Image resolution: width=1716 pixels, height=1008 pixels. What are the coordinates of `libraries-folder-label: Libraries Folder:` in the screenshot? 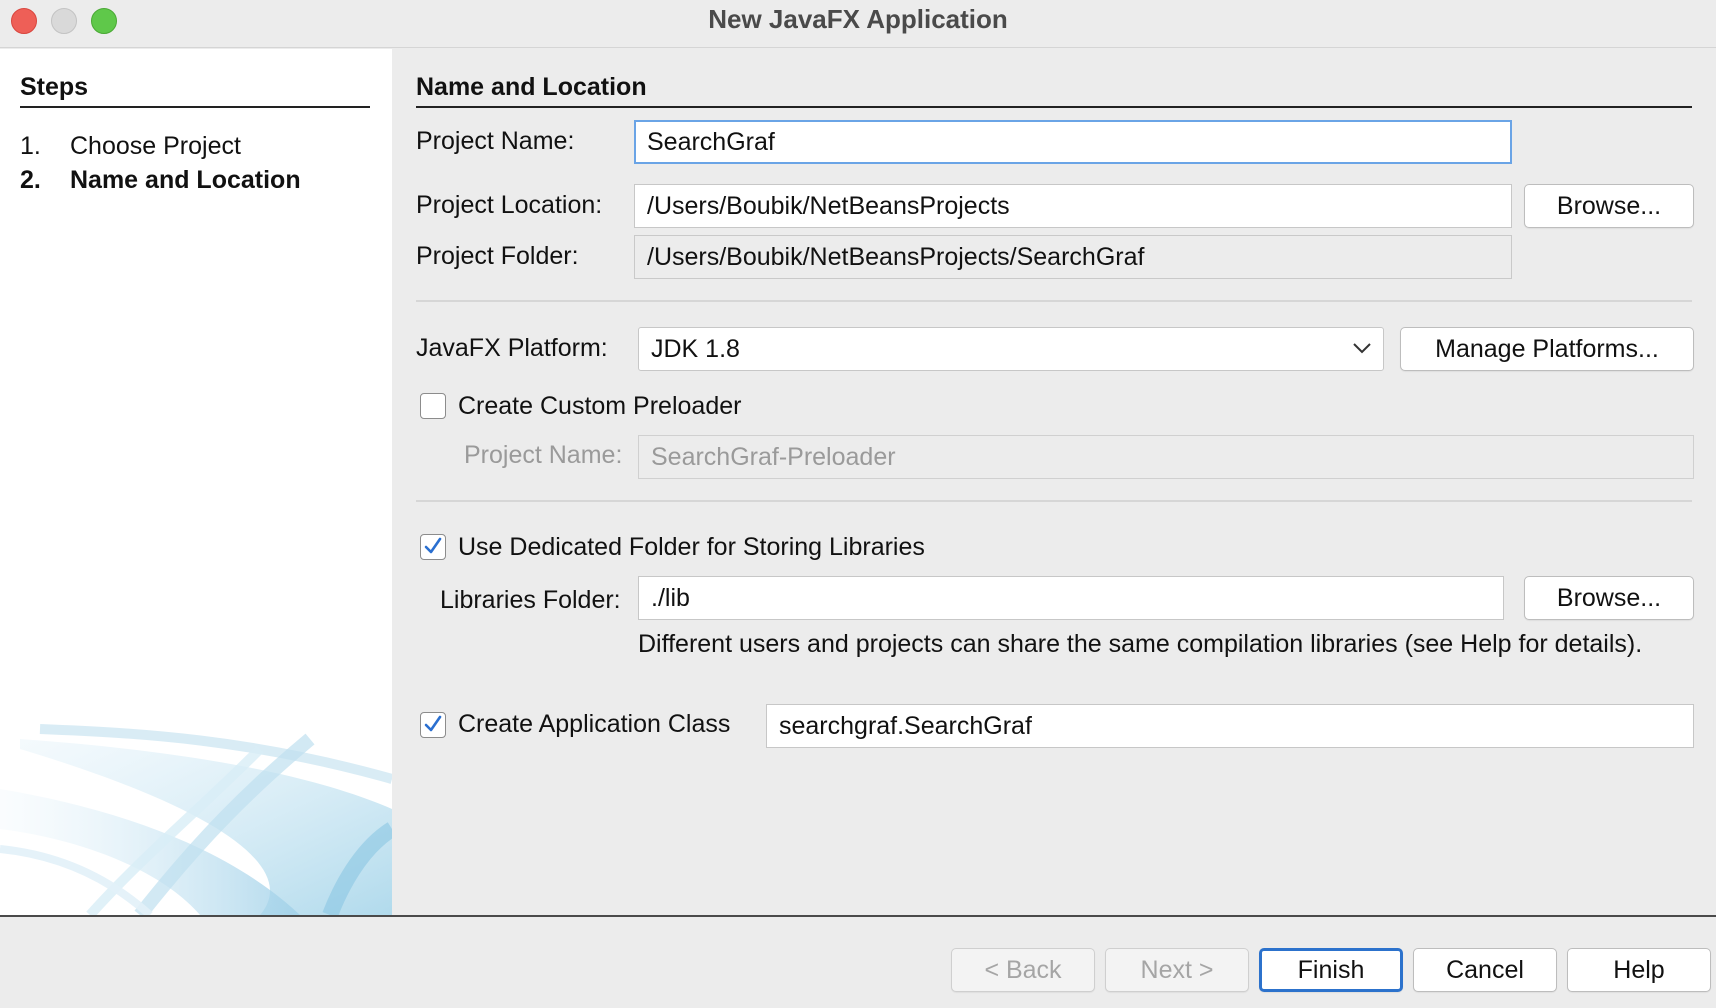 It's located at (530, 600).